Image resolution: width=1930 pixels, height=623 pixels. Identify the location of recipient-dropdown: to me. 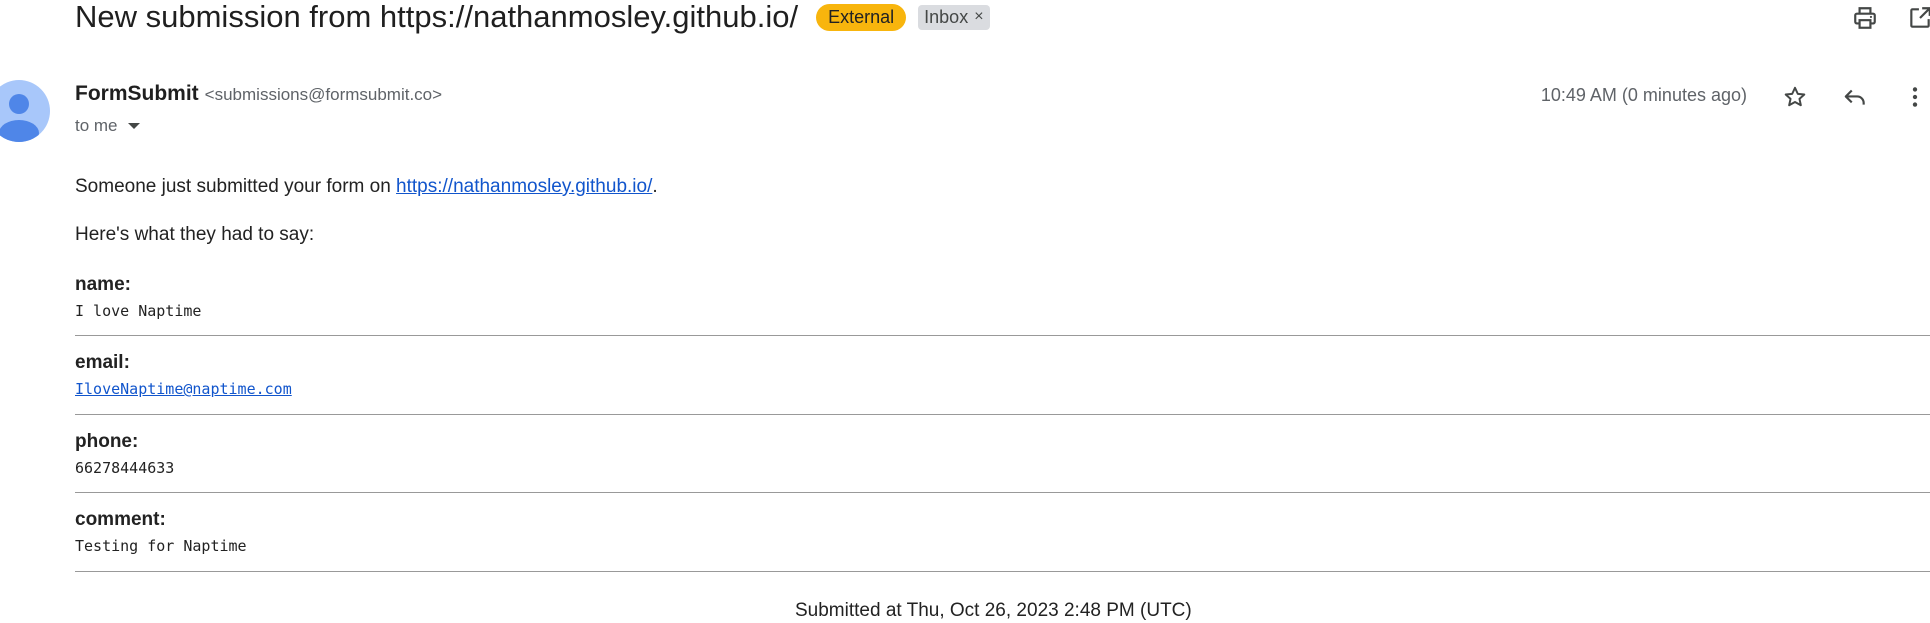
(107, 126).